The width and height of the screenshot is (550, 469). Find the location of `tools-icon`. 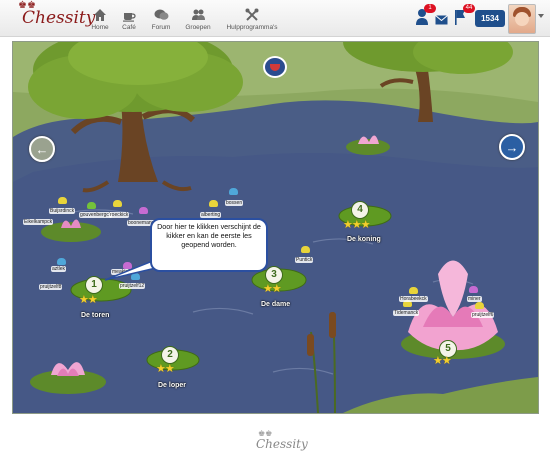

tools-icon is located at coordinates (252, 13).